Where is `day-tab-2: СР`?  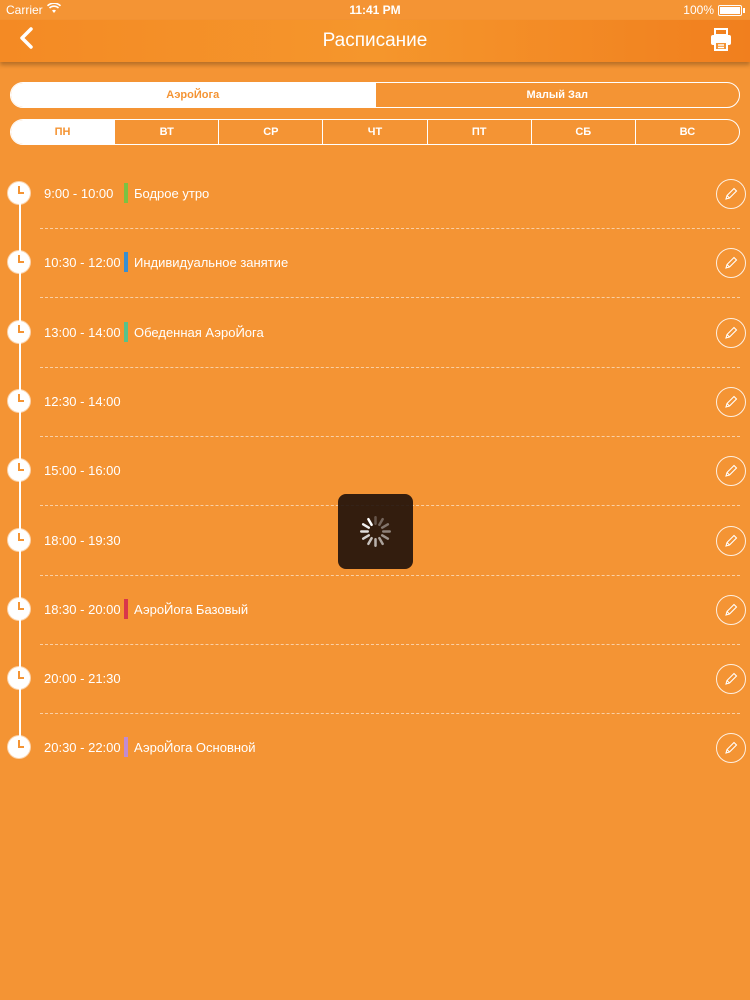
day-tab-2: СР is located at coordinates (270, 132).